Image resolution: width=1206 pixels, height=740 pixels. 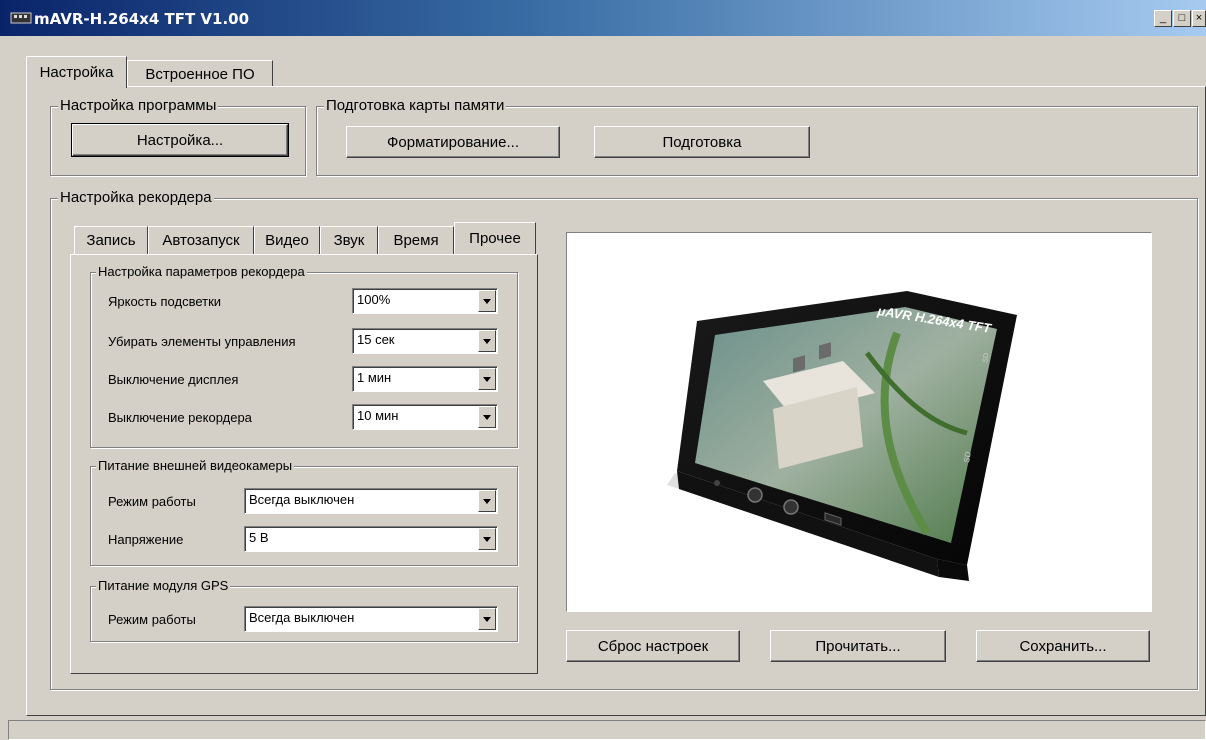 What do you see at coordinates (374, 377) in the screenshot?
I see `select-value: 1 мин` at bounding box center [374, 377].